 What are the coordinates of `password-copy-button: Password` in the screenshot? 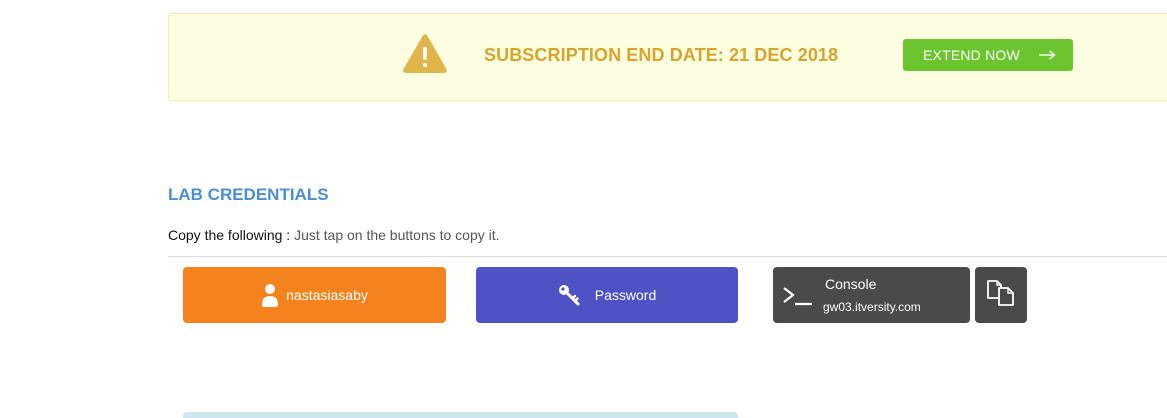 It's located at (607, 295).